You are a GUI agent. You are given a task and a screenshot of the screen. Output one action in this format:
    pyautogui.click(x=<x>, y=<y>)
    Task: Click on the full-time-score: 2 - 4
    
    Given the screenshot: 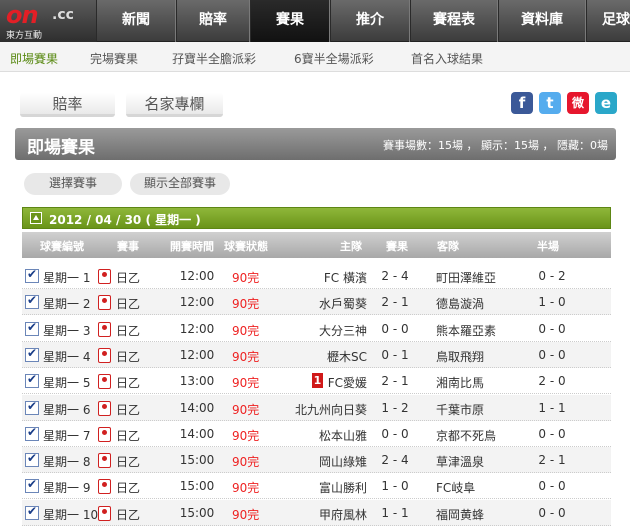 What is the action you would take?
    pyautogui.click(x=395, y=276)
    